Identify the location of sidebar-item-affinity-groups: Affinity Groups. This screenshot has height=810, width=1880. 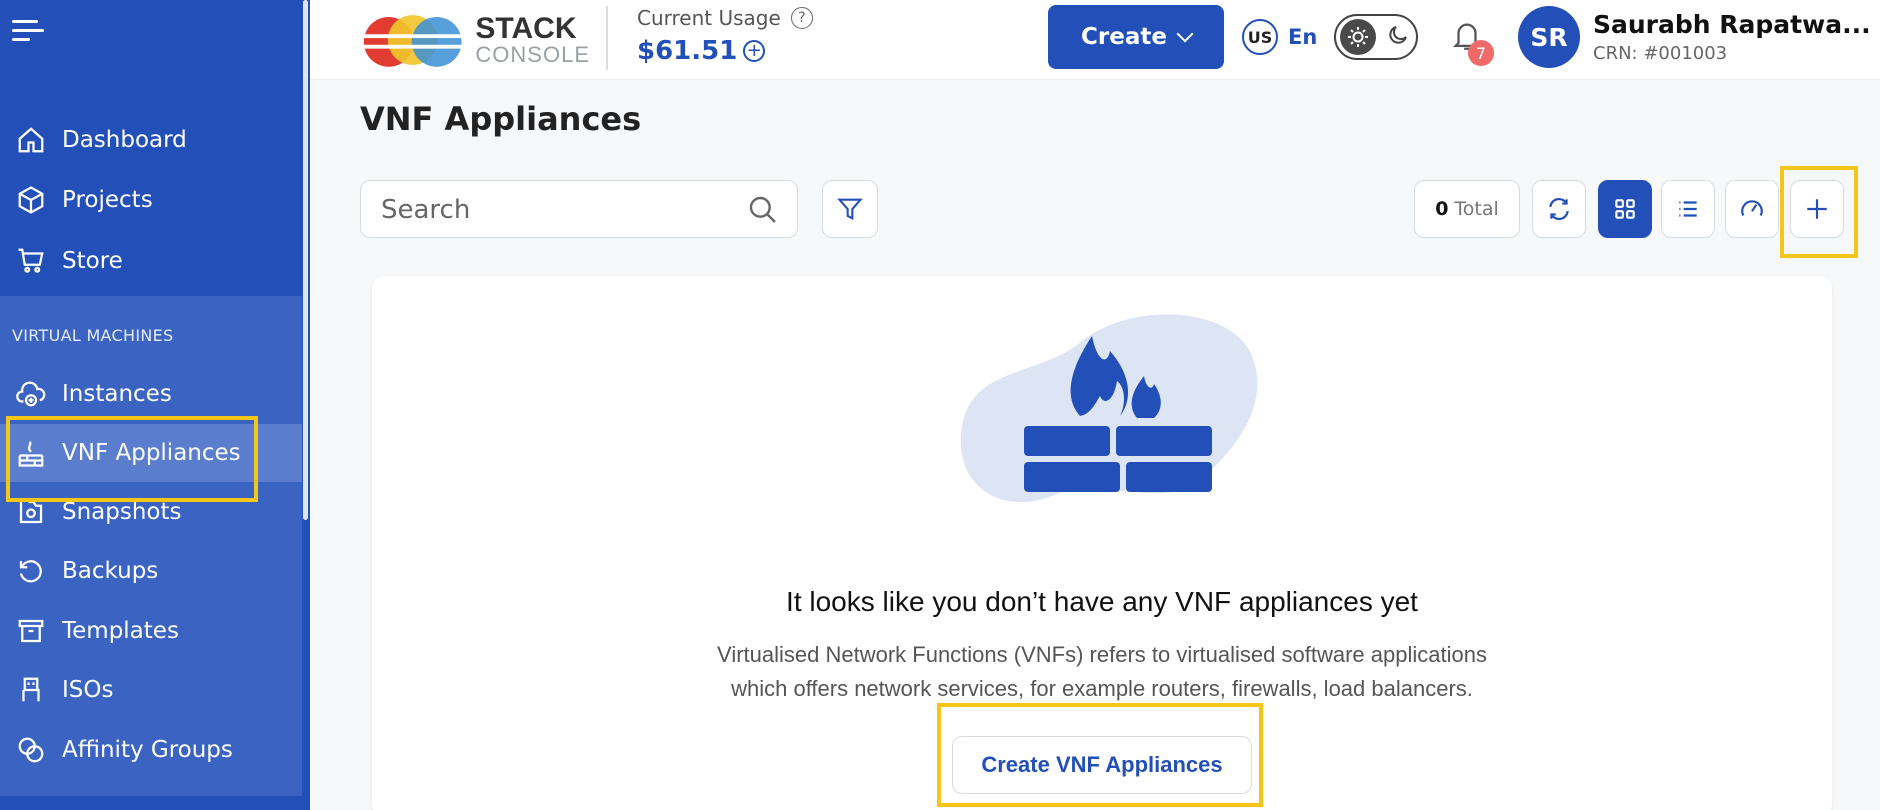
(151, 750).